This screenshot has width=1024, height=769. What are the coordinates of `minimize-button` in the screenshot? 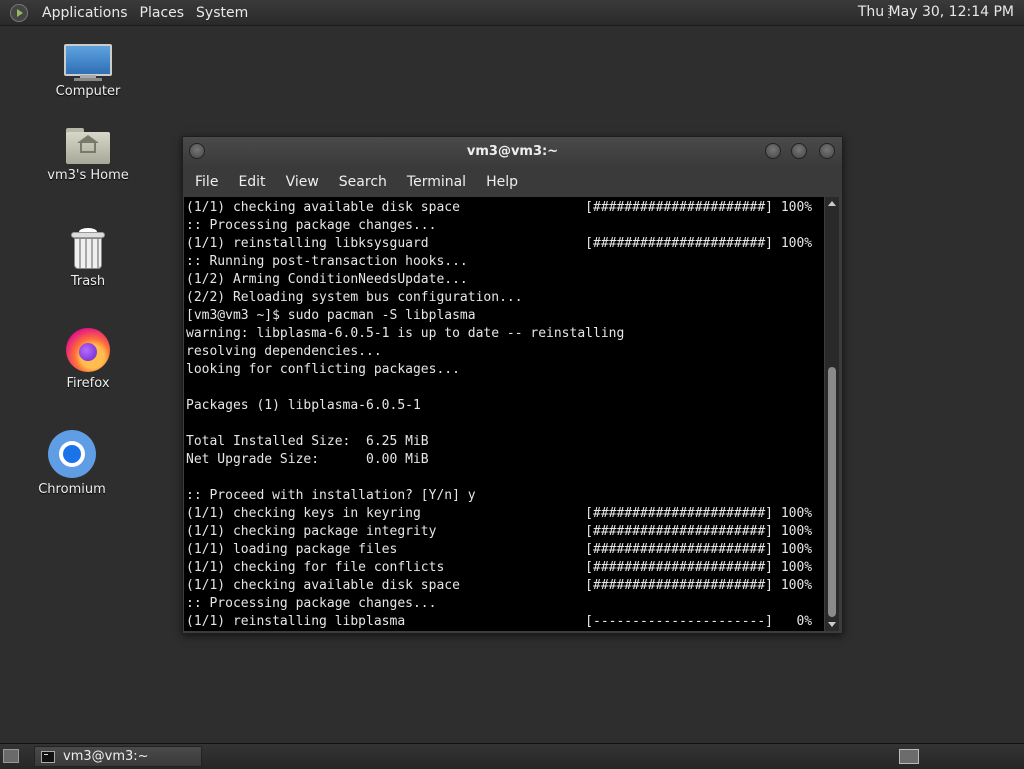 It's located at (773, 151).